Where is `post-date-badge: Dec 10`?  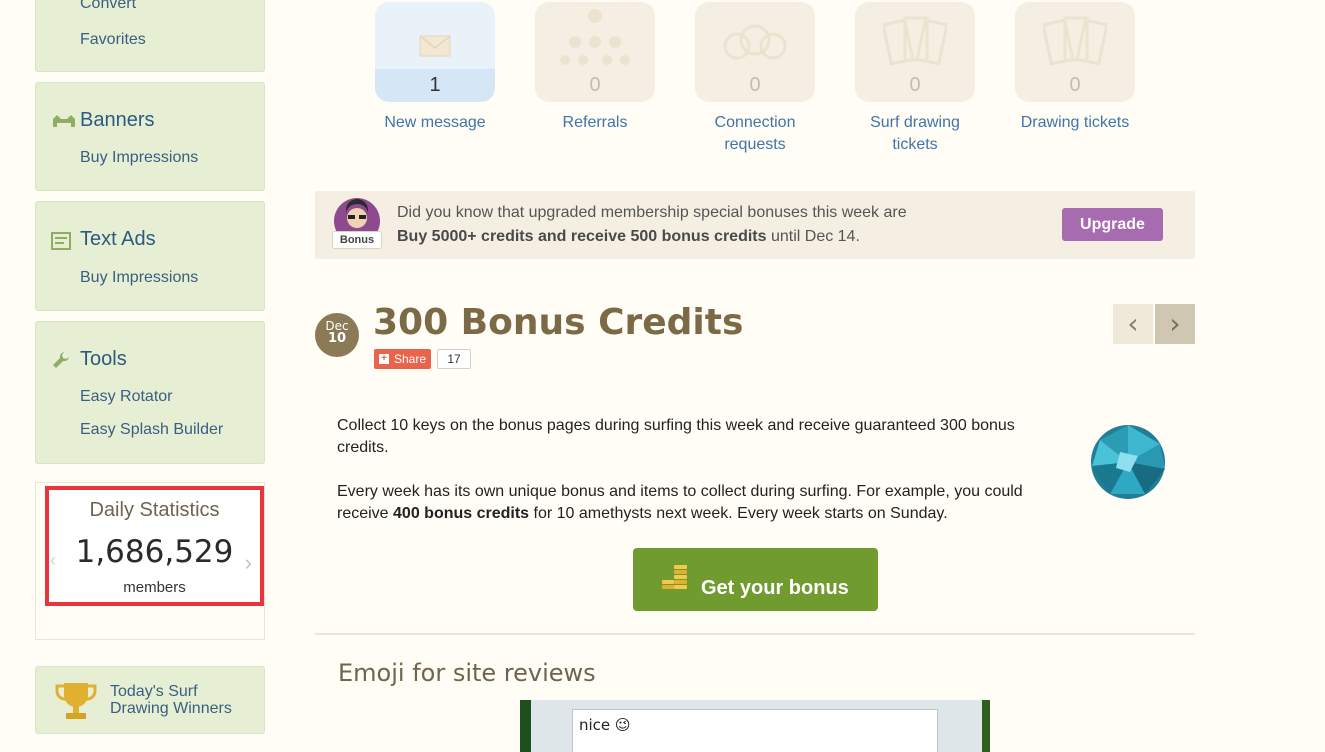
post-date-badge: Dec 10 is located at coordinates (337, 335).